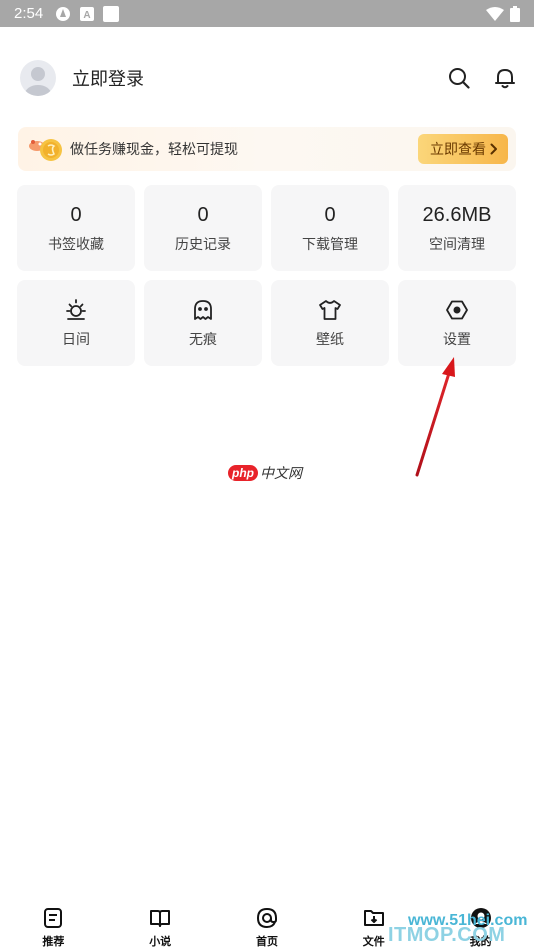 This screenshot has height=950, width=534. Describe the element at coordinates (46, 149) in the screenshot. I see `coin-icon` at that location.